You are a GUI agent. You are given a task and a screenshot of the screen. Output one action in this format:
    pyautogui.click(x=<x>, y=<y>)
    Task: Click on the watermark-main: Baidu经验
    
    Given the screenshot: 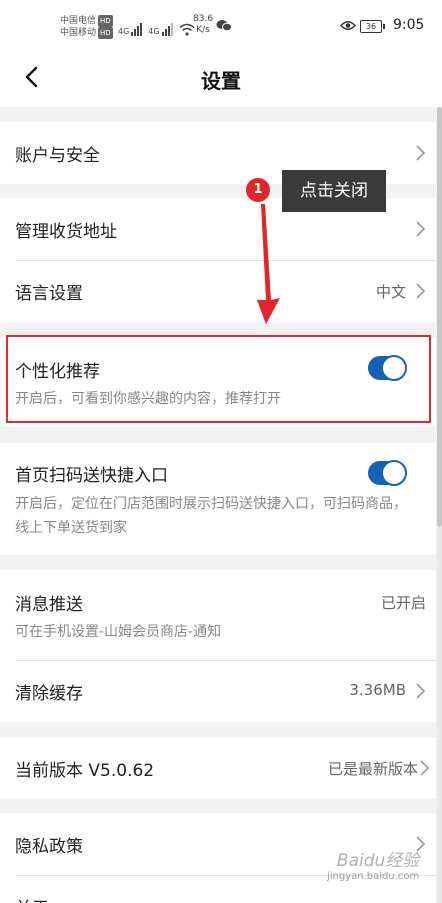 What is the action you would take?
    pyautogui.click(x=378, y=861)
    